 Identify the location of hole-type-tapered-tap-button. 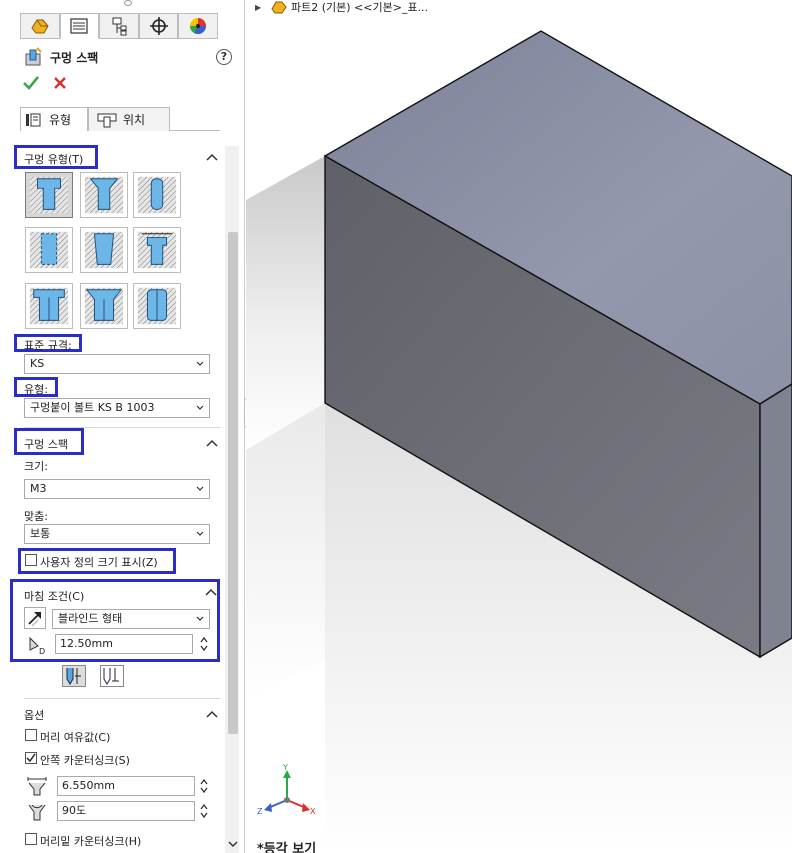
(104, 250).